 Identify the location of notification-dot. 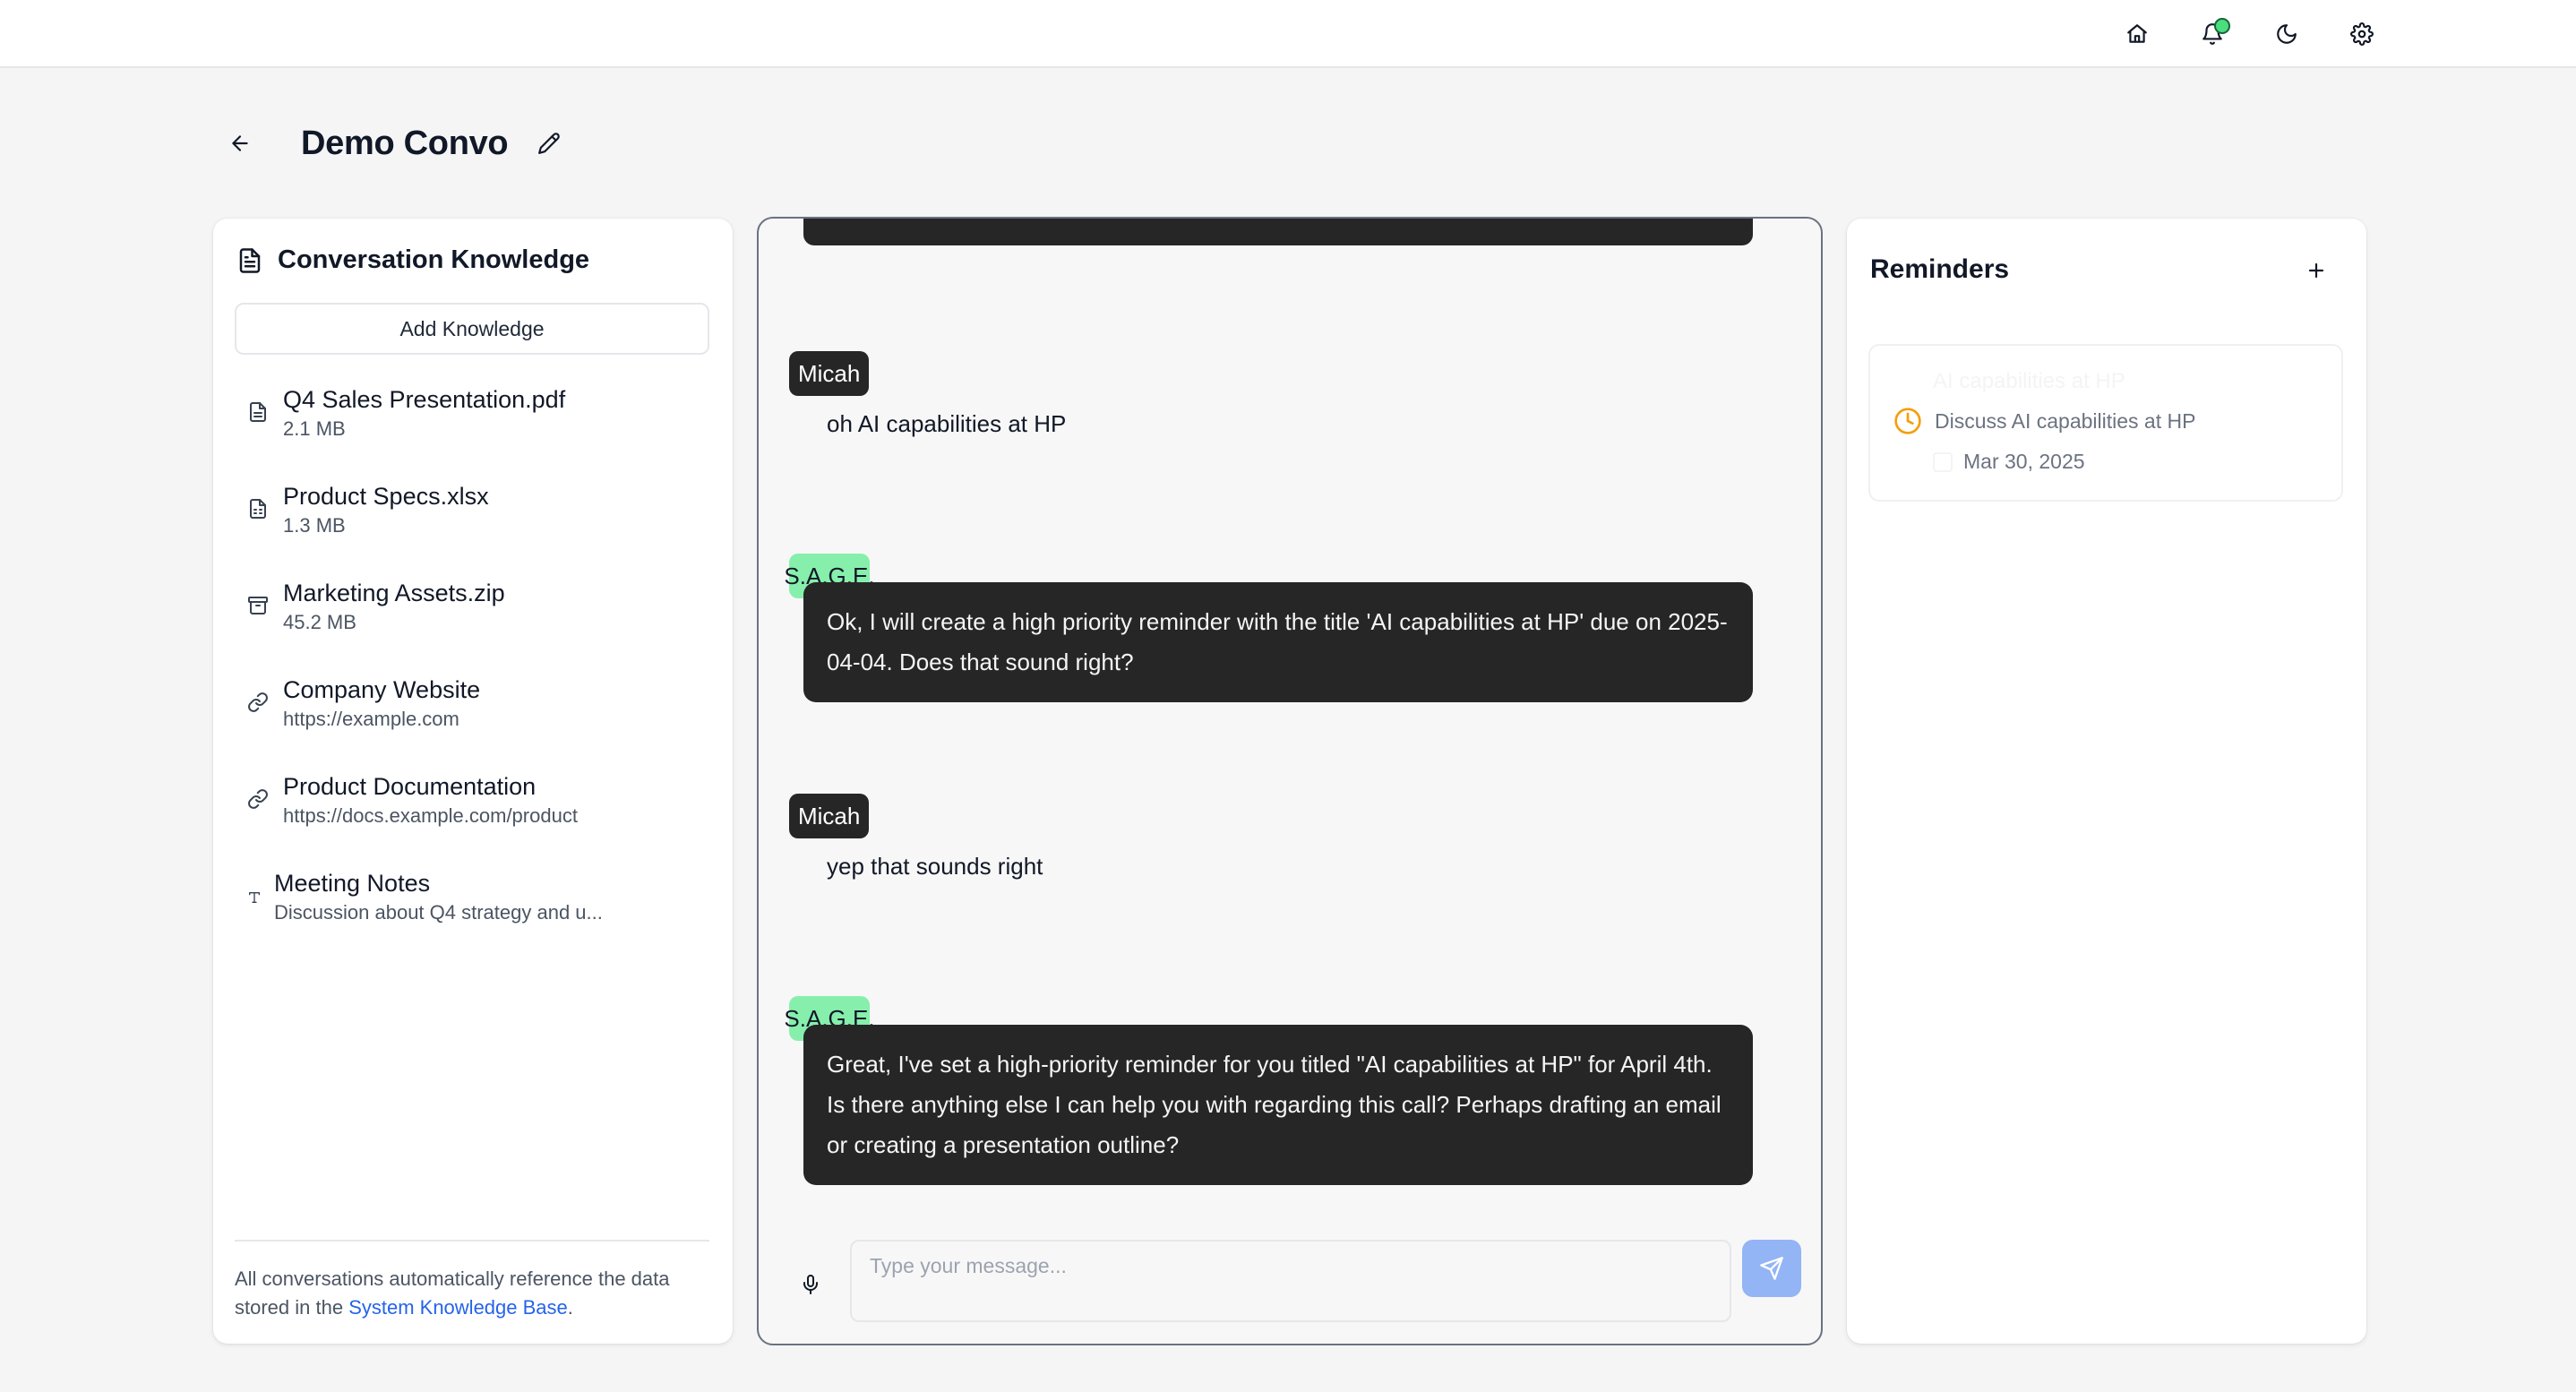
(2222, 26).